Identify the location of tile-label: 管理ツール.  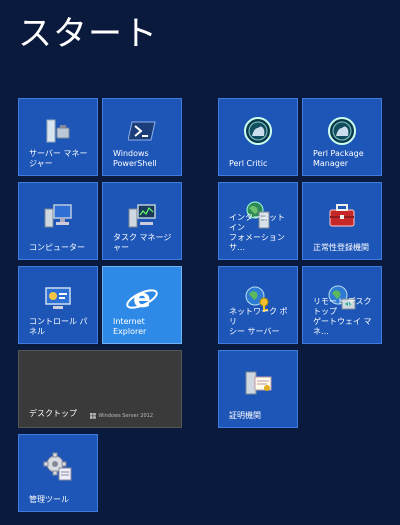
(49, 499).